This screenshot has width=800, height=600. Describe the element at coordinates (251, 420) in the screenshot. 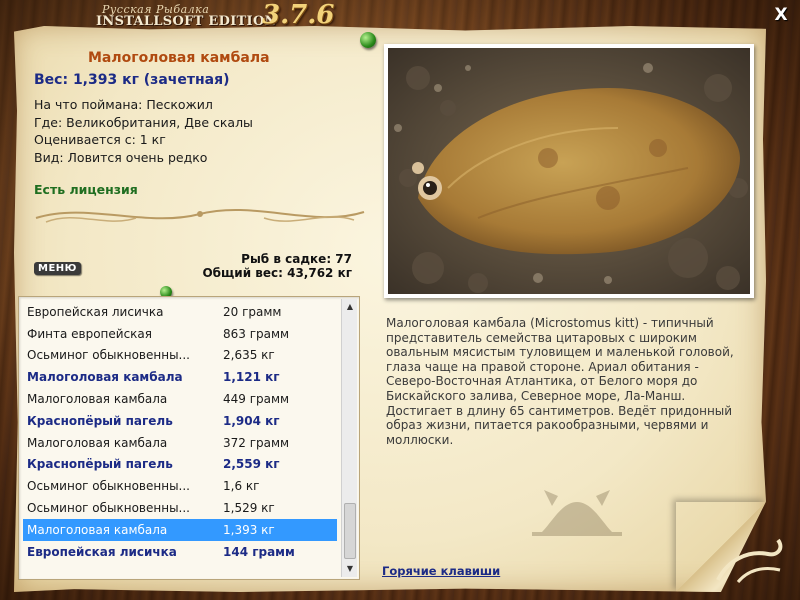

I see `catch-item-weight: 1,904 кг` at that location.